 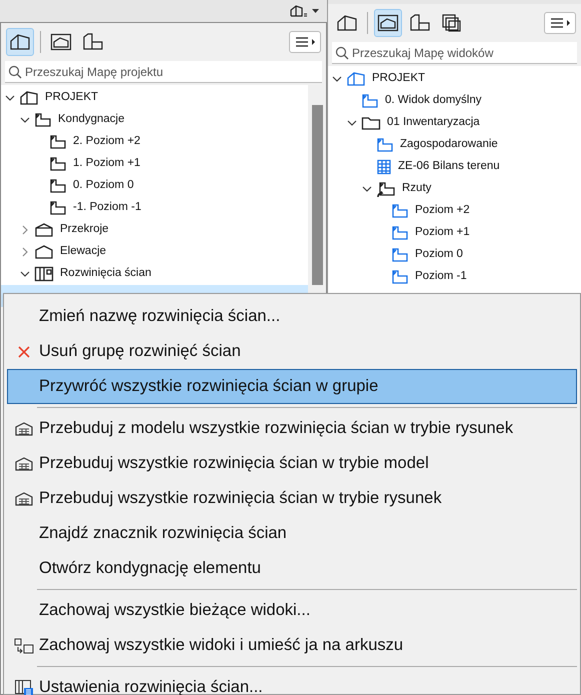 I want to click on tree-item: Poziom 0, so click(x=454, y=255).